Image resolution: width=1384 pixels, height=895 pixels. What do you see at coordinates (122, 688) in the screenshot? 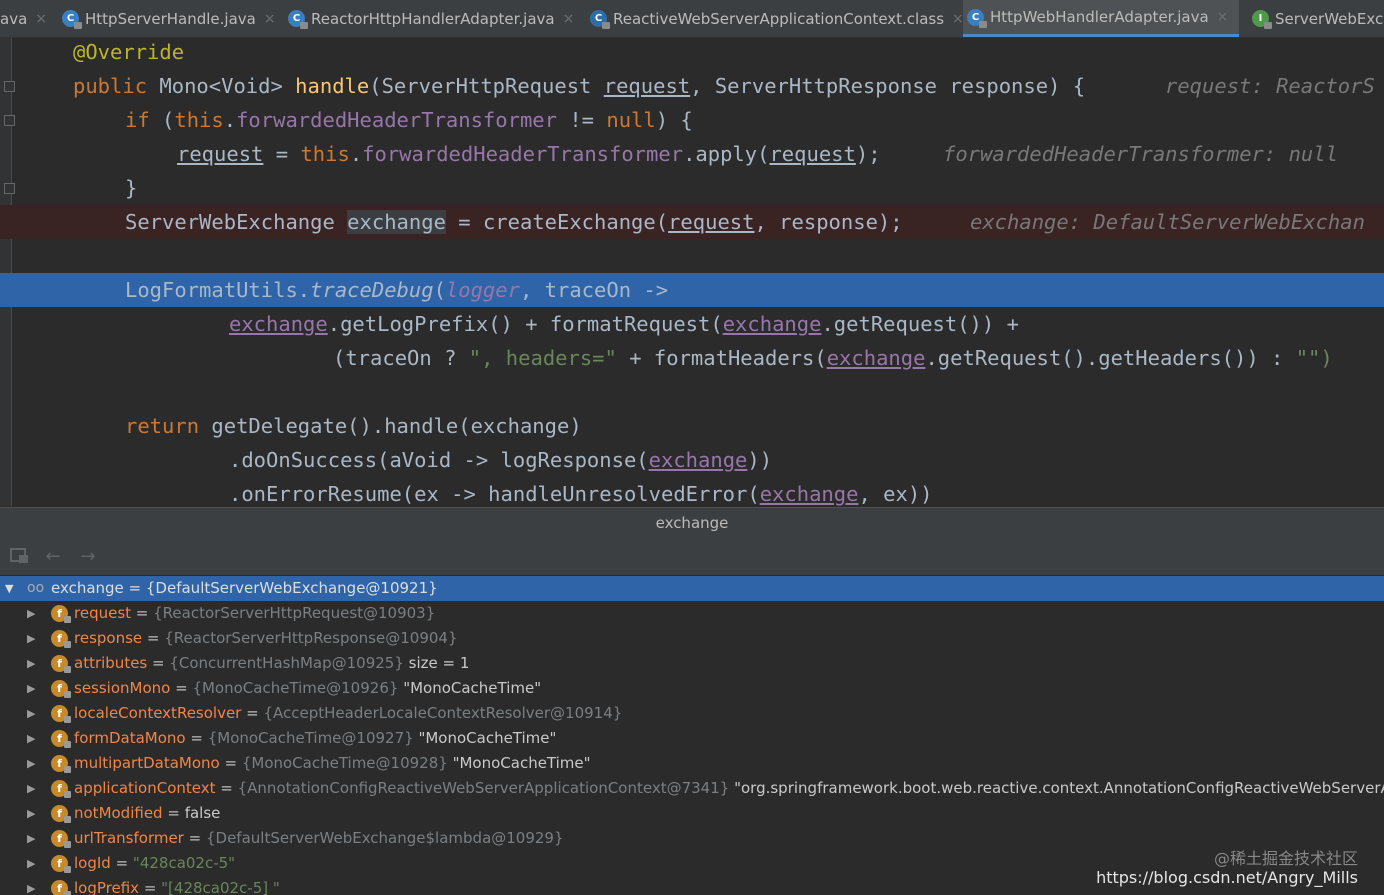
I see `field-name: sessionMono` at bounding box center [122, 688].